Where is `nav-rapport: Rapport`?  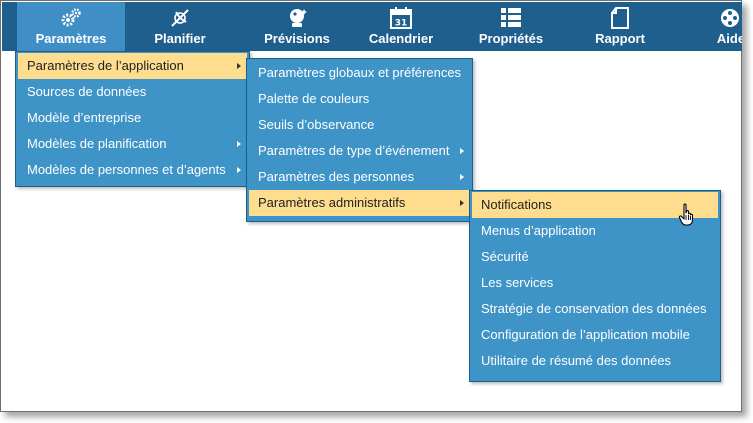 nav-rapport: Rapport is located at coordinates (620, 26).